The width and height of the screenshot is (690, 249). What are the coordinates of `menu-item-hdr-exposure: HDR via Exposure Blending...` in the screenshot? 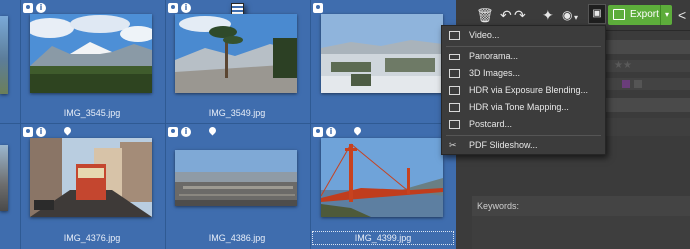 It's located at (523, 90).